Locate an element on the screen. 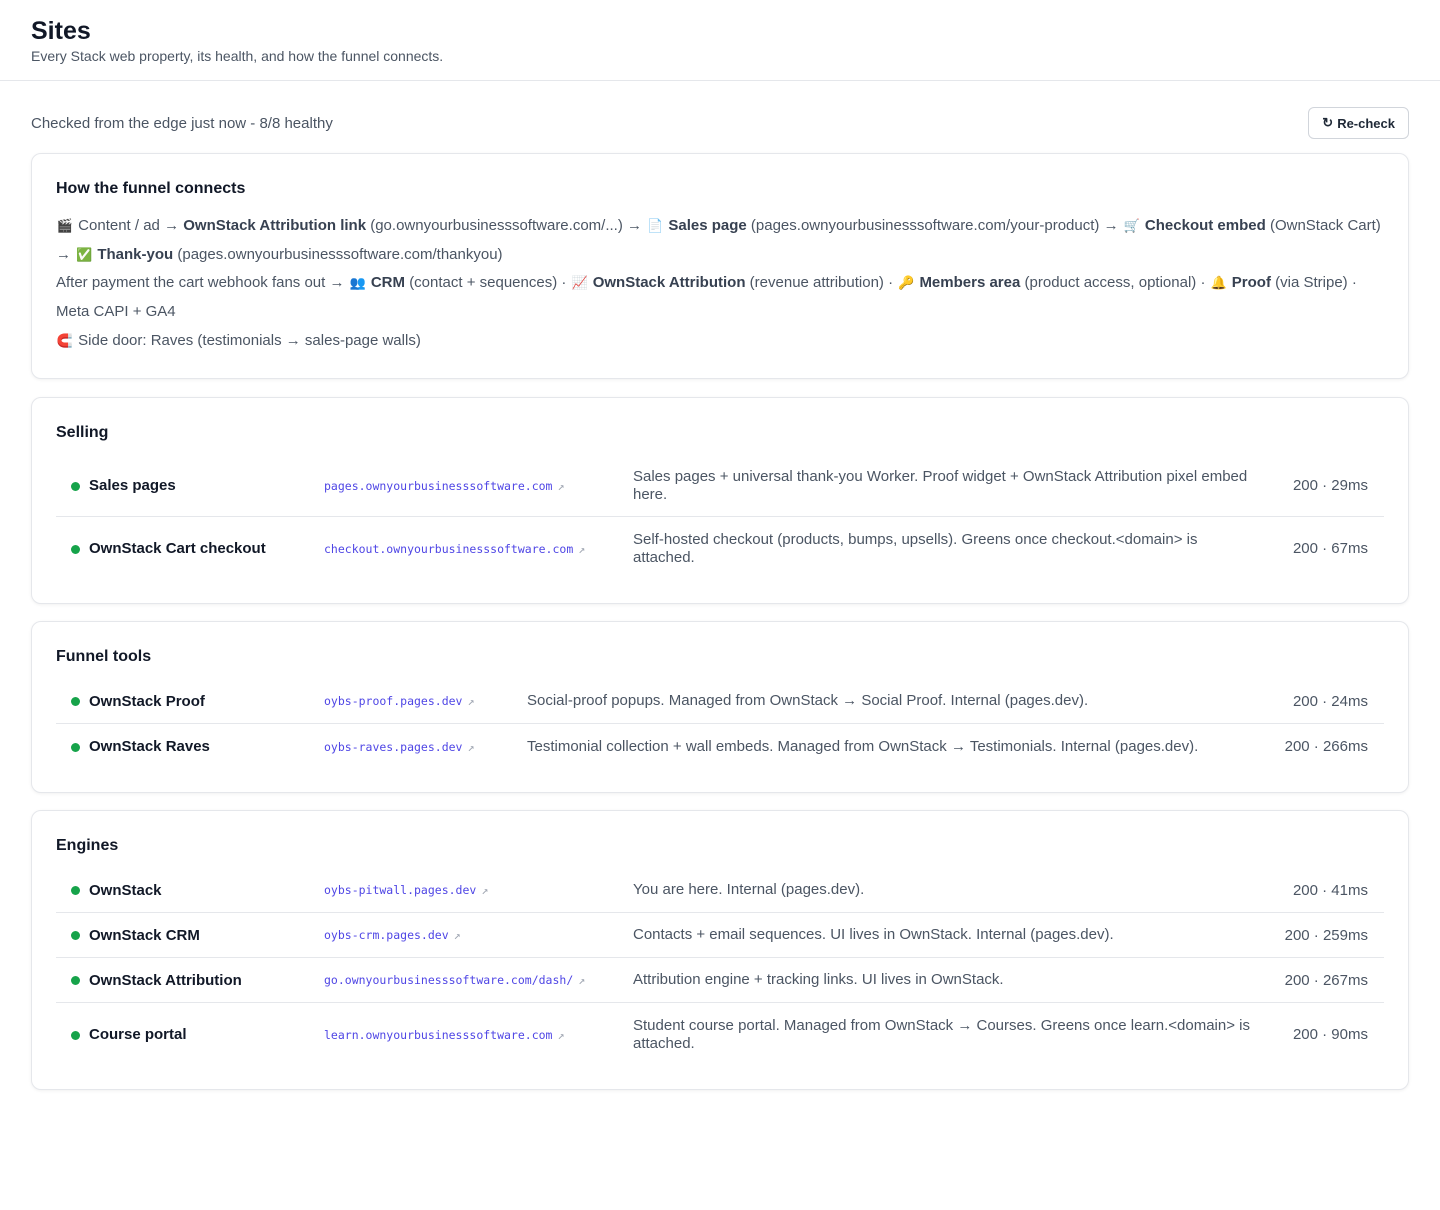 The image size is (1440, 1210). flow-step-checkout-embed: Checkout embed is located at coordinates (1205, 225).